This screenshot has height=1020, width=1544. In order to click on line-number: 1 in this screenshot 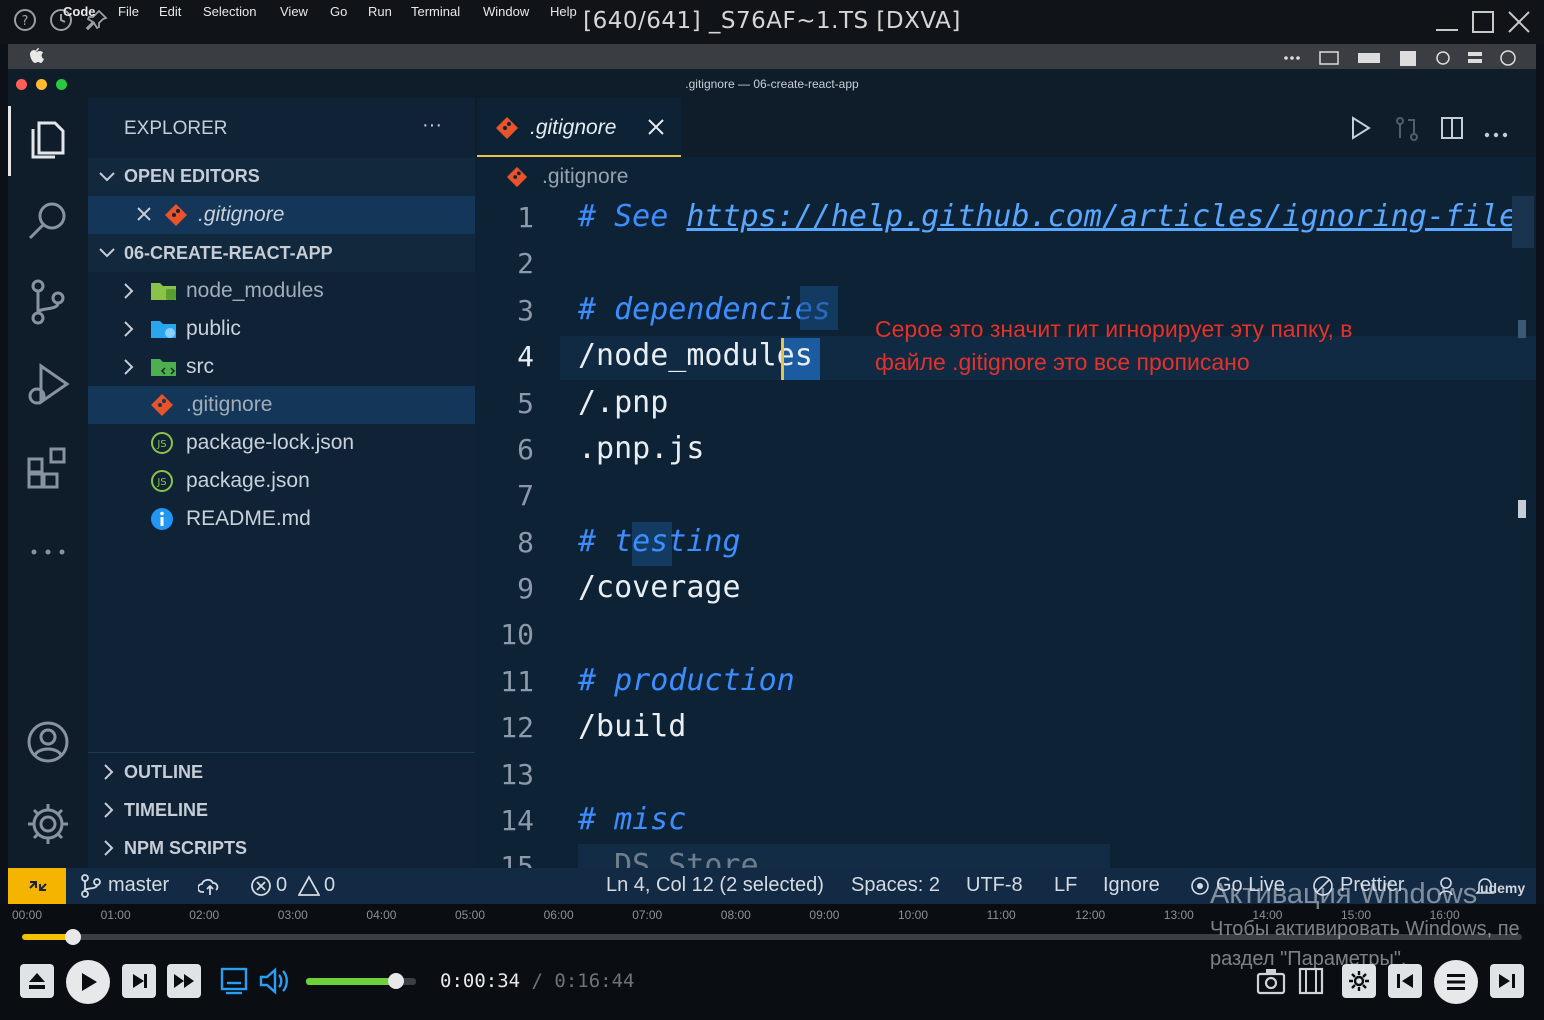, I will do `click(525, 217)`.